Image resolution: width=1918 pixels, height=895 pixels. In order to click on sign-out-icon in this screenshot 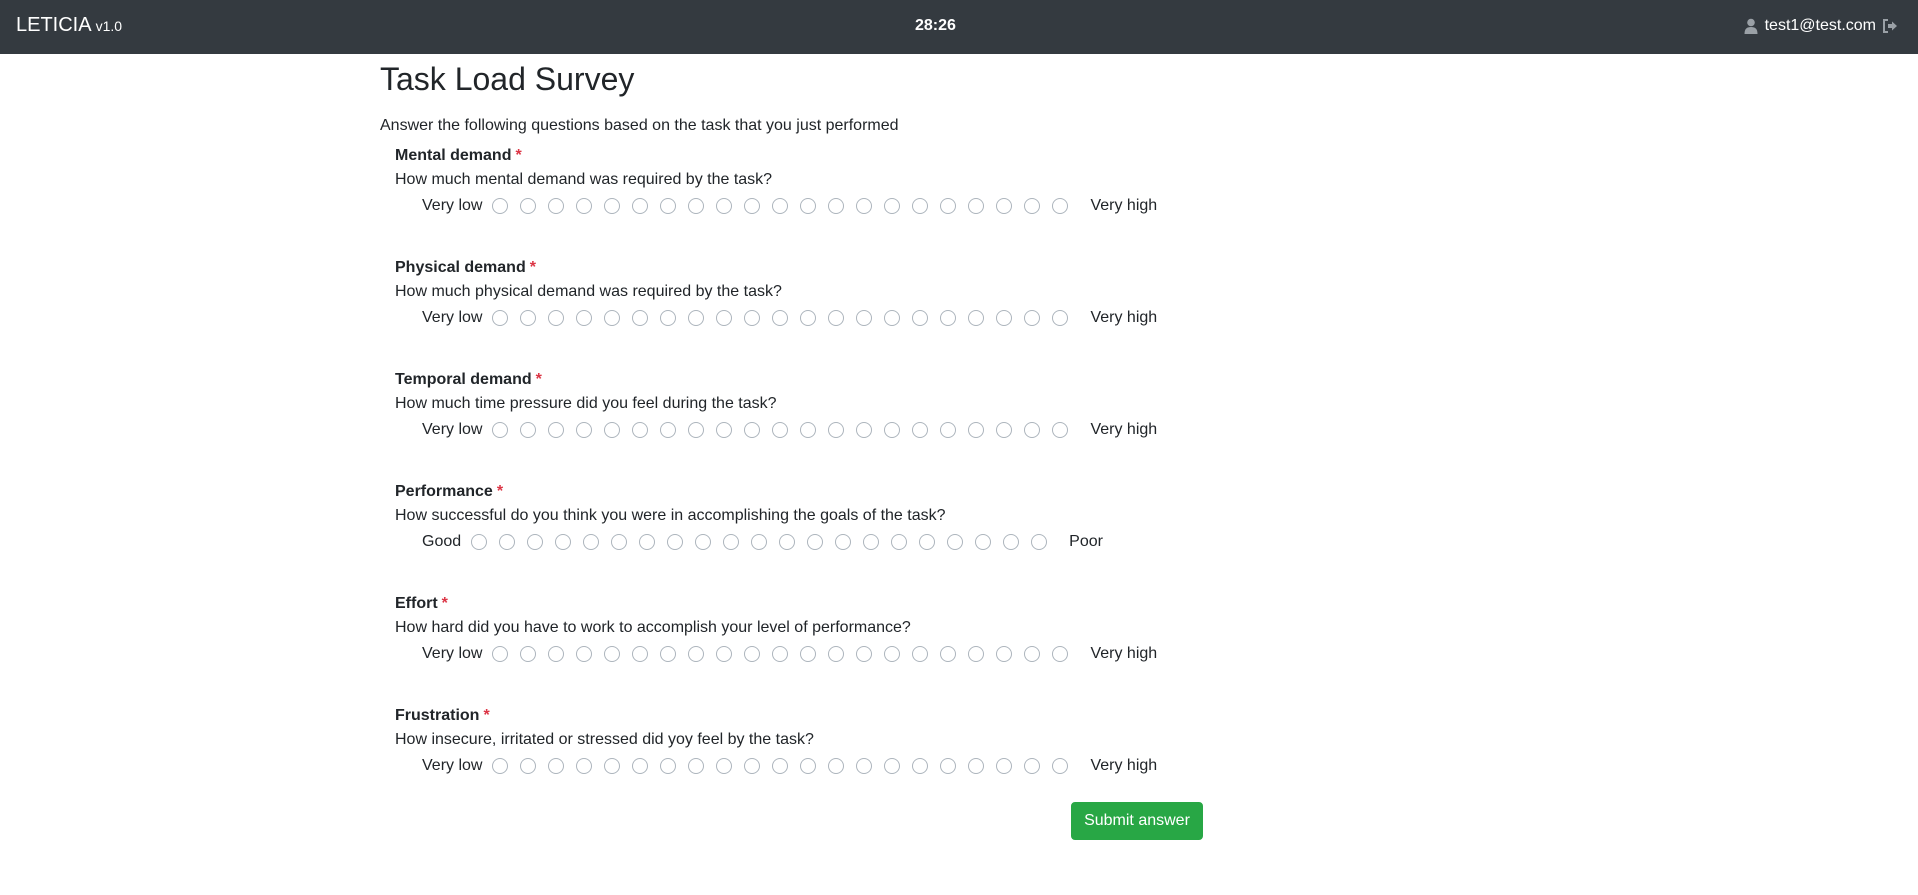, I will do `click(1890, 26)`.